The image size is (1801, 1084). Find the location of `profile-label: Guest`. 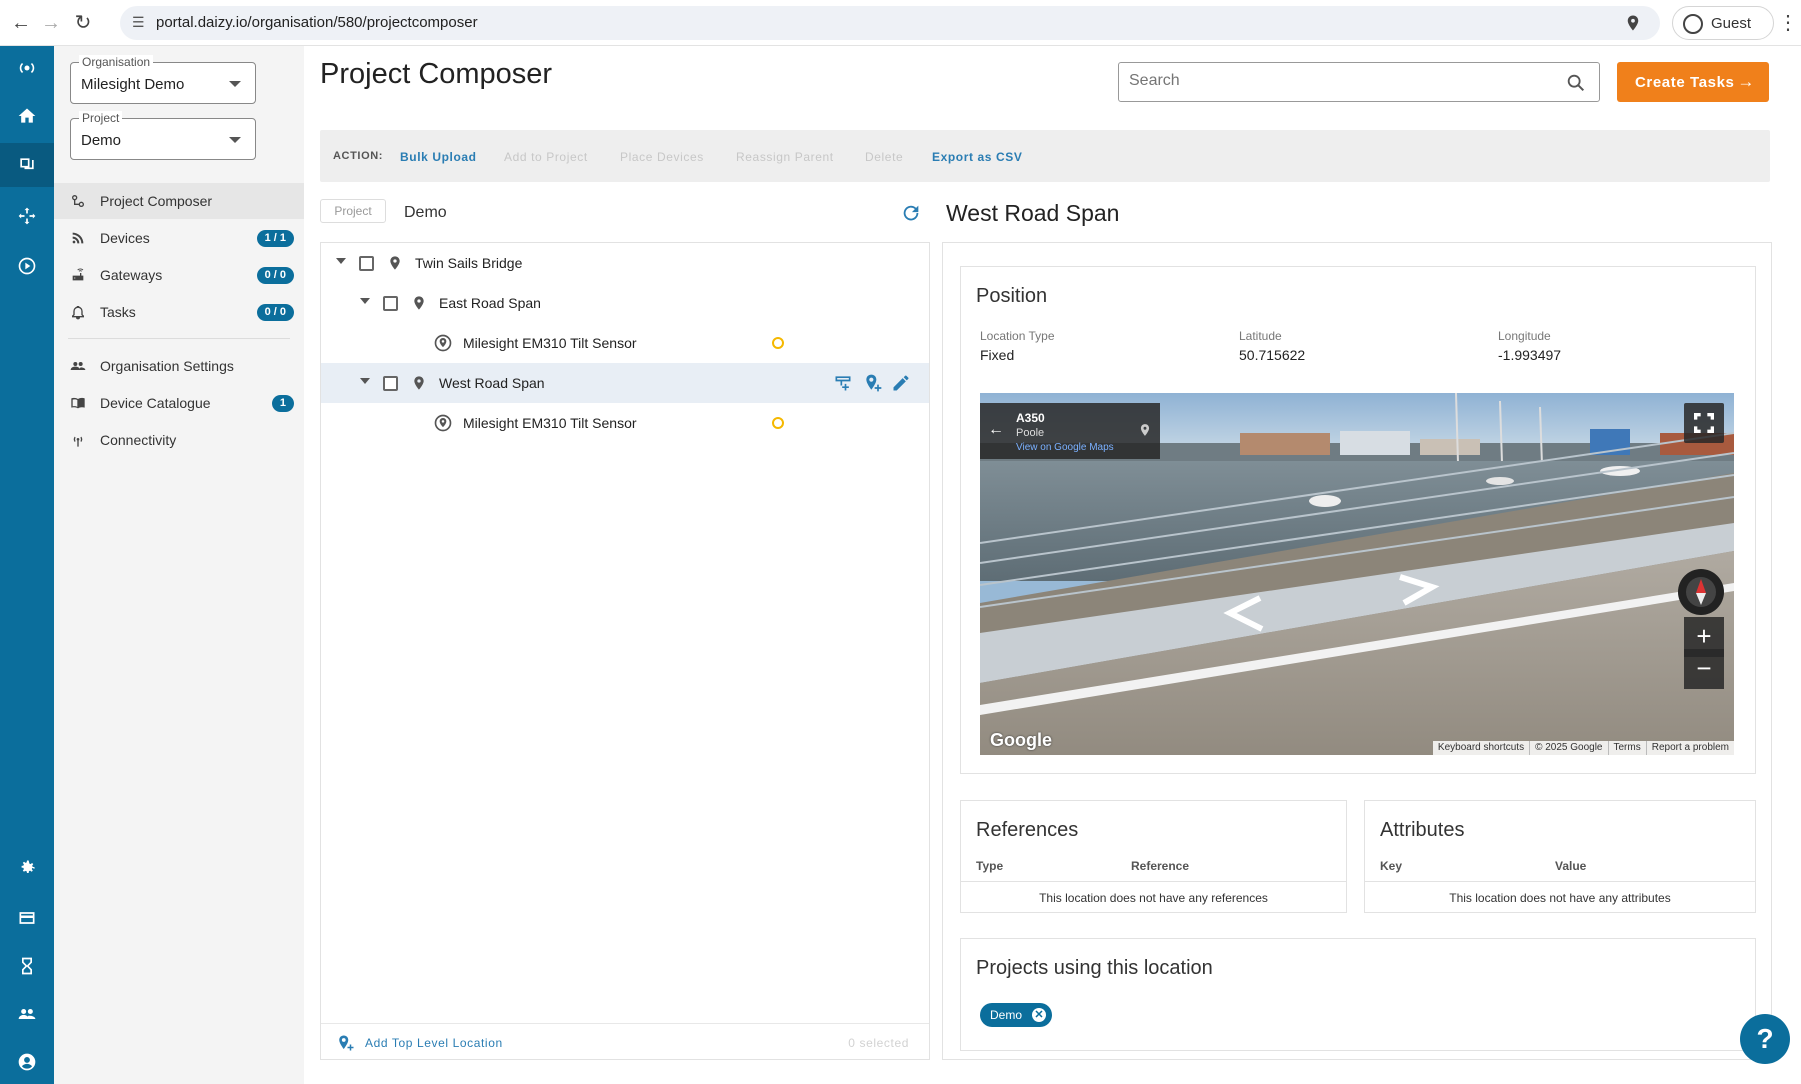

profile-label: Guest is located at coordinates (1731, 23).